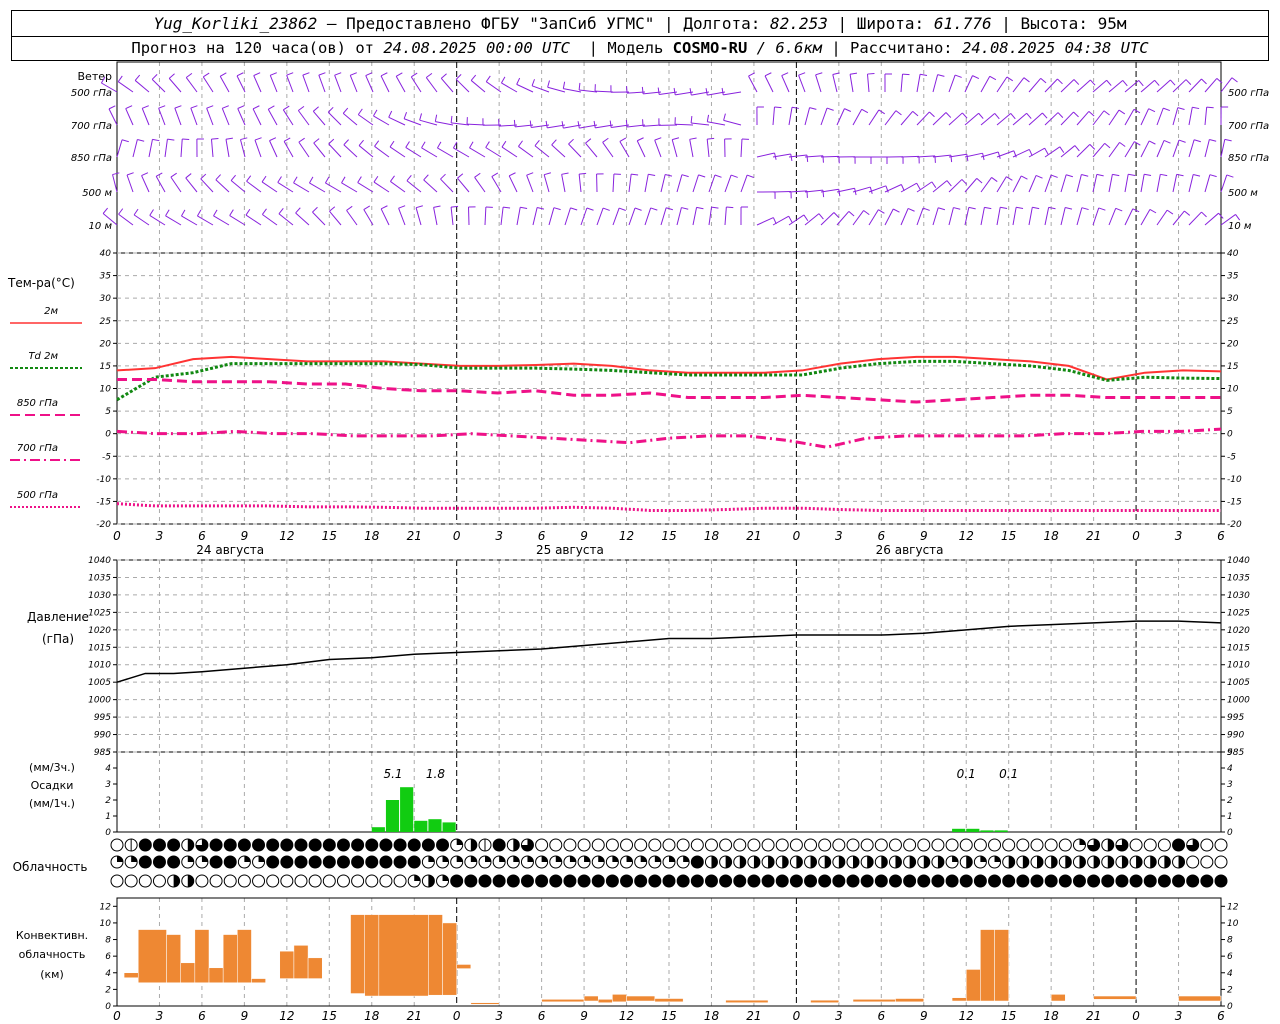 The width and height of the screenshot is (1280, 1024). Describe the element at coordinates (50, 867) in the screenshot. I see `clouds-title: Облачность` at that location.